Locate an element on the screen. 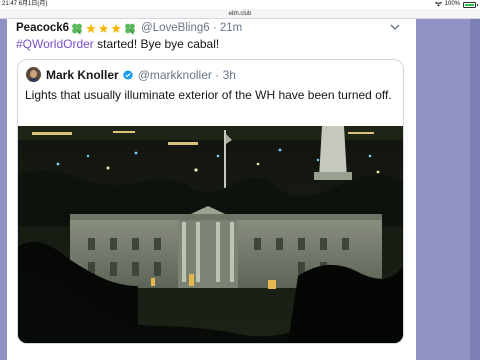  tweet-text: #QWorldOrder started! Bye bye cabal! is located at coordinates (117, 44).